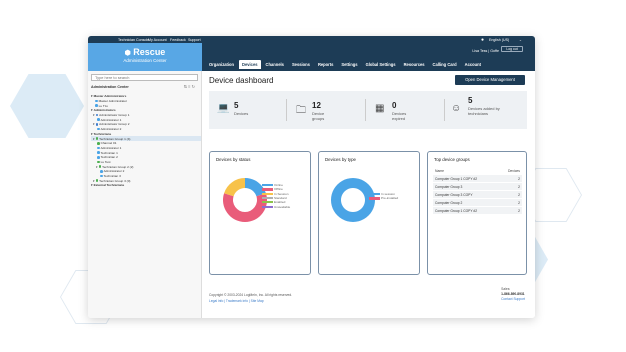 This screenshot has width=626, height=352. I want to click on footer-links: Legal info | Trademark info | Site Map, so click(250, 301).